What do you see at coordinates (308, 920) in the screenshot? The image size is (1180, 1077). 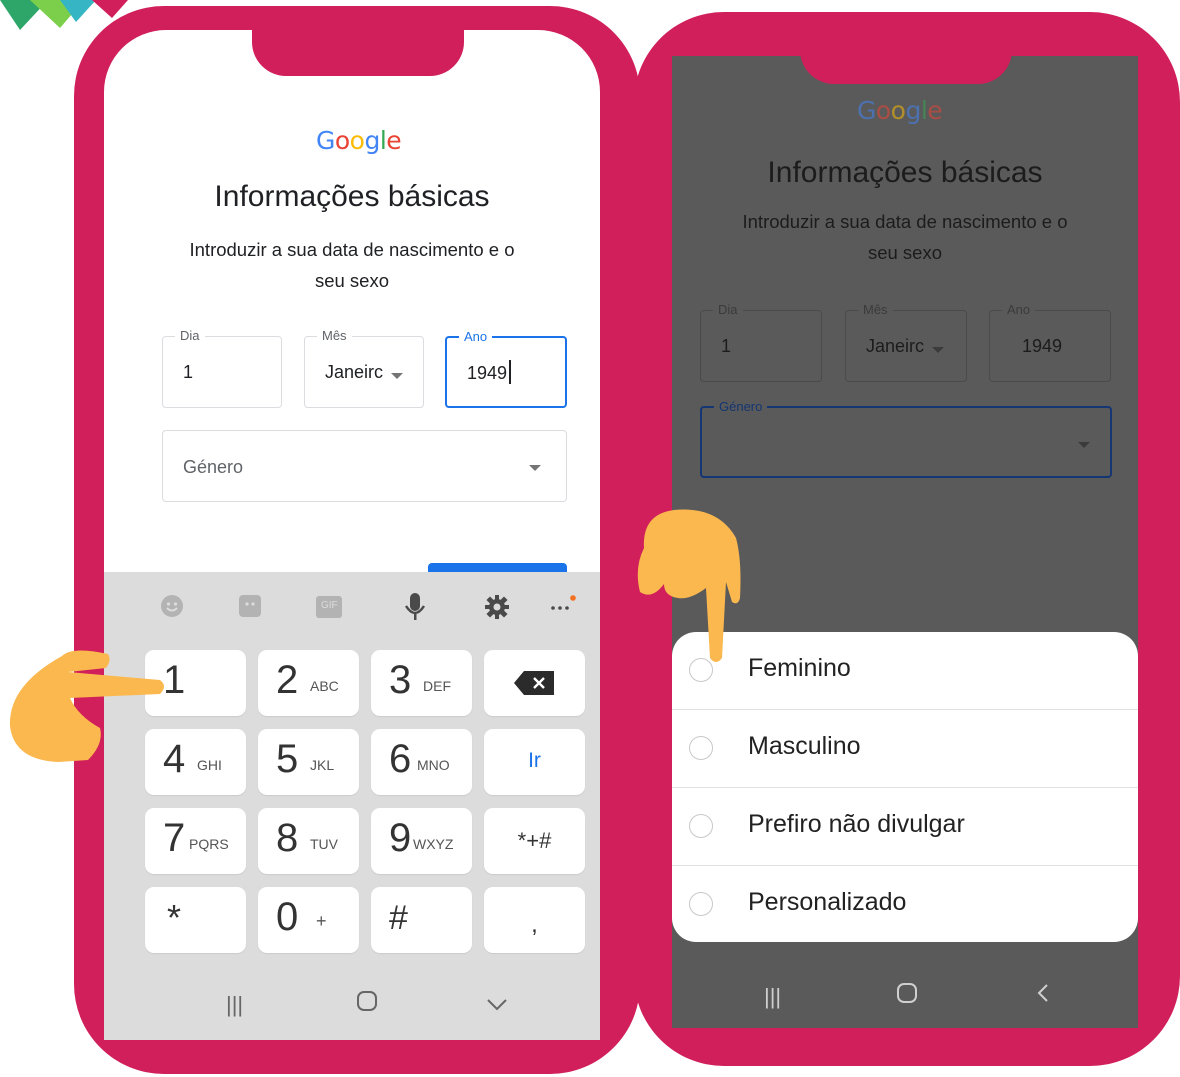 I see `key-0: 0 +` at bounding box center [308, 920].